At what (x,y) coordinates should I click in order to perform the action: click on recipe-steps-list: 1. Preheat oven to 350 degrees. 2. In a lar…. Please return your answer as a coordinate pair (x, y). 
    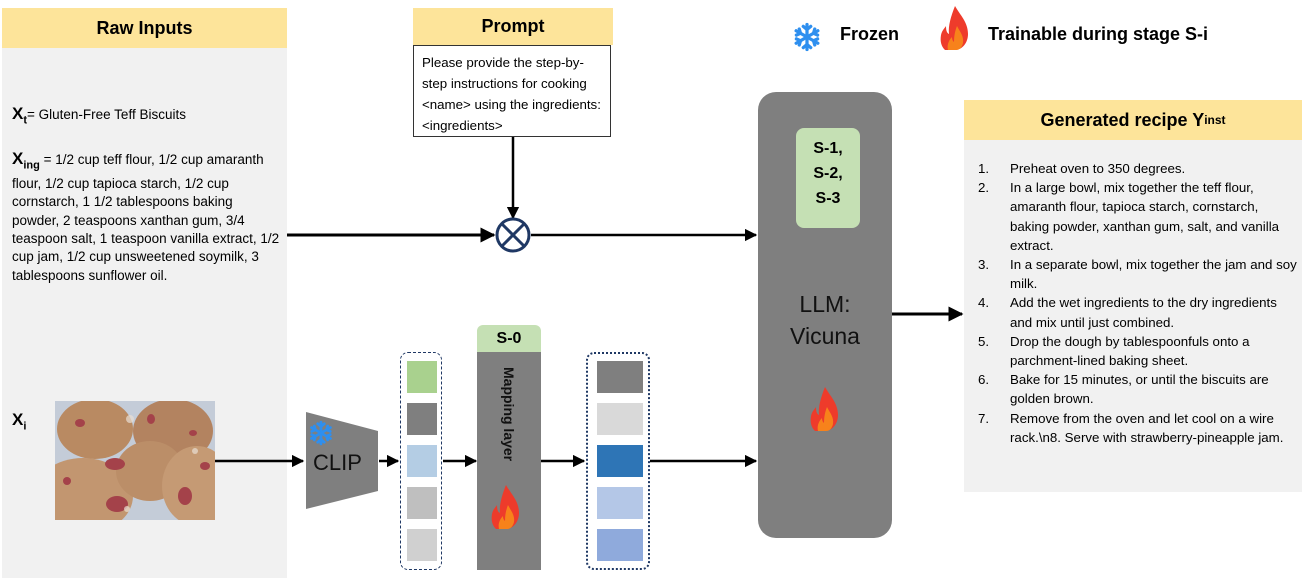
    Looking at the image, I should click on (1136, 303).